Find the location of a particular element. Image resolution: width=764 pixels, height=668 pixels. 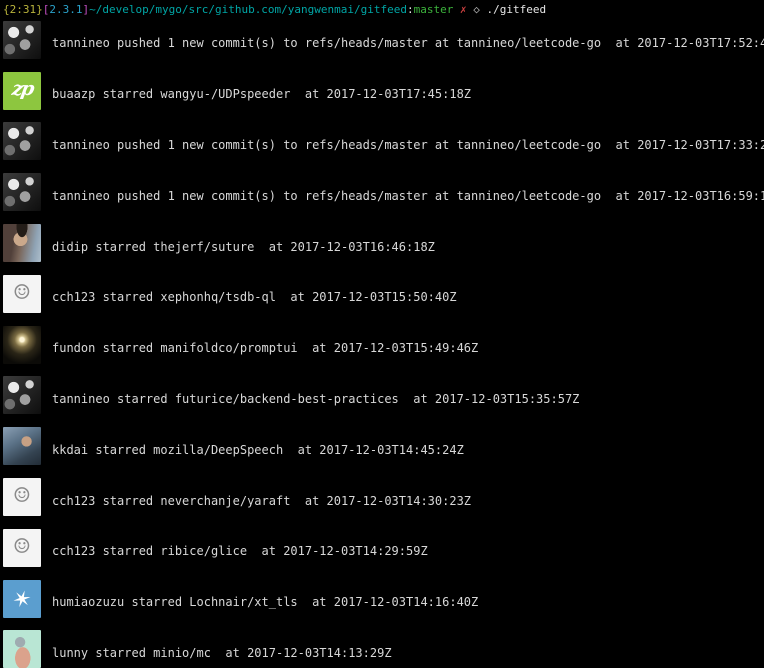

avatar-glyph: ✶ is located at coordinates (22, 598).